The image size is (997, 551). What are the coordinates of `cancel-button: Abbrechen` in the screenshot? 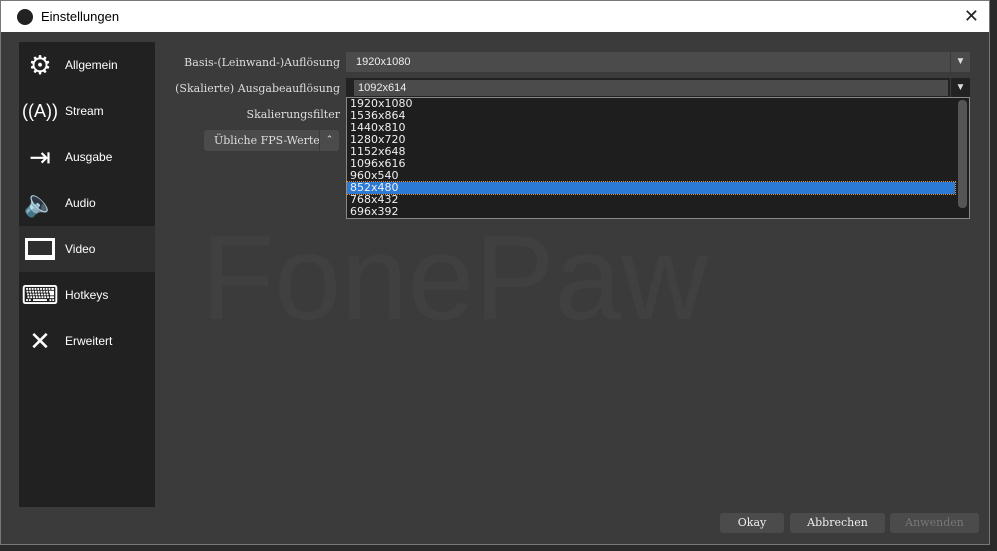 It's located at (837, 523).